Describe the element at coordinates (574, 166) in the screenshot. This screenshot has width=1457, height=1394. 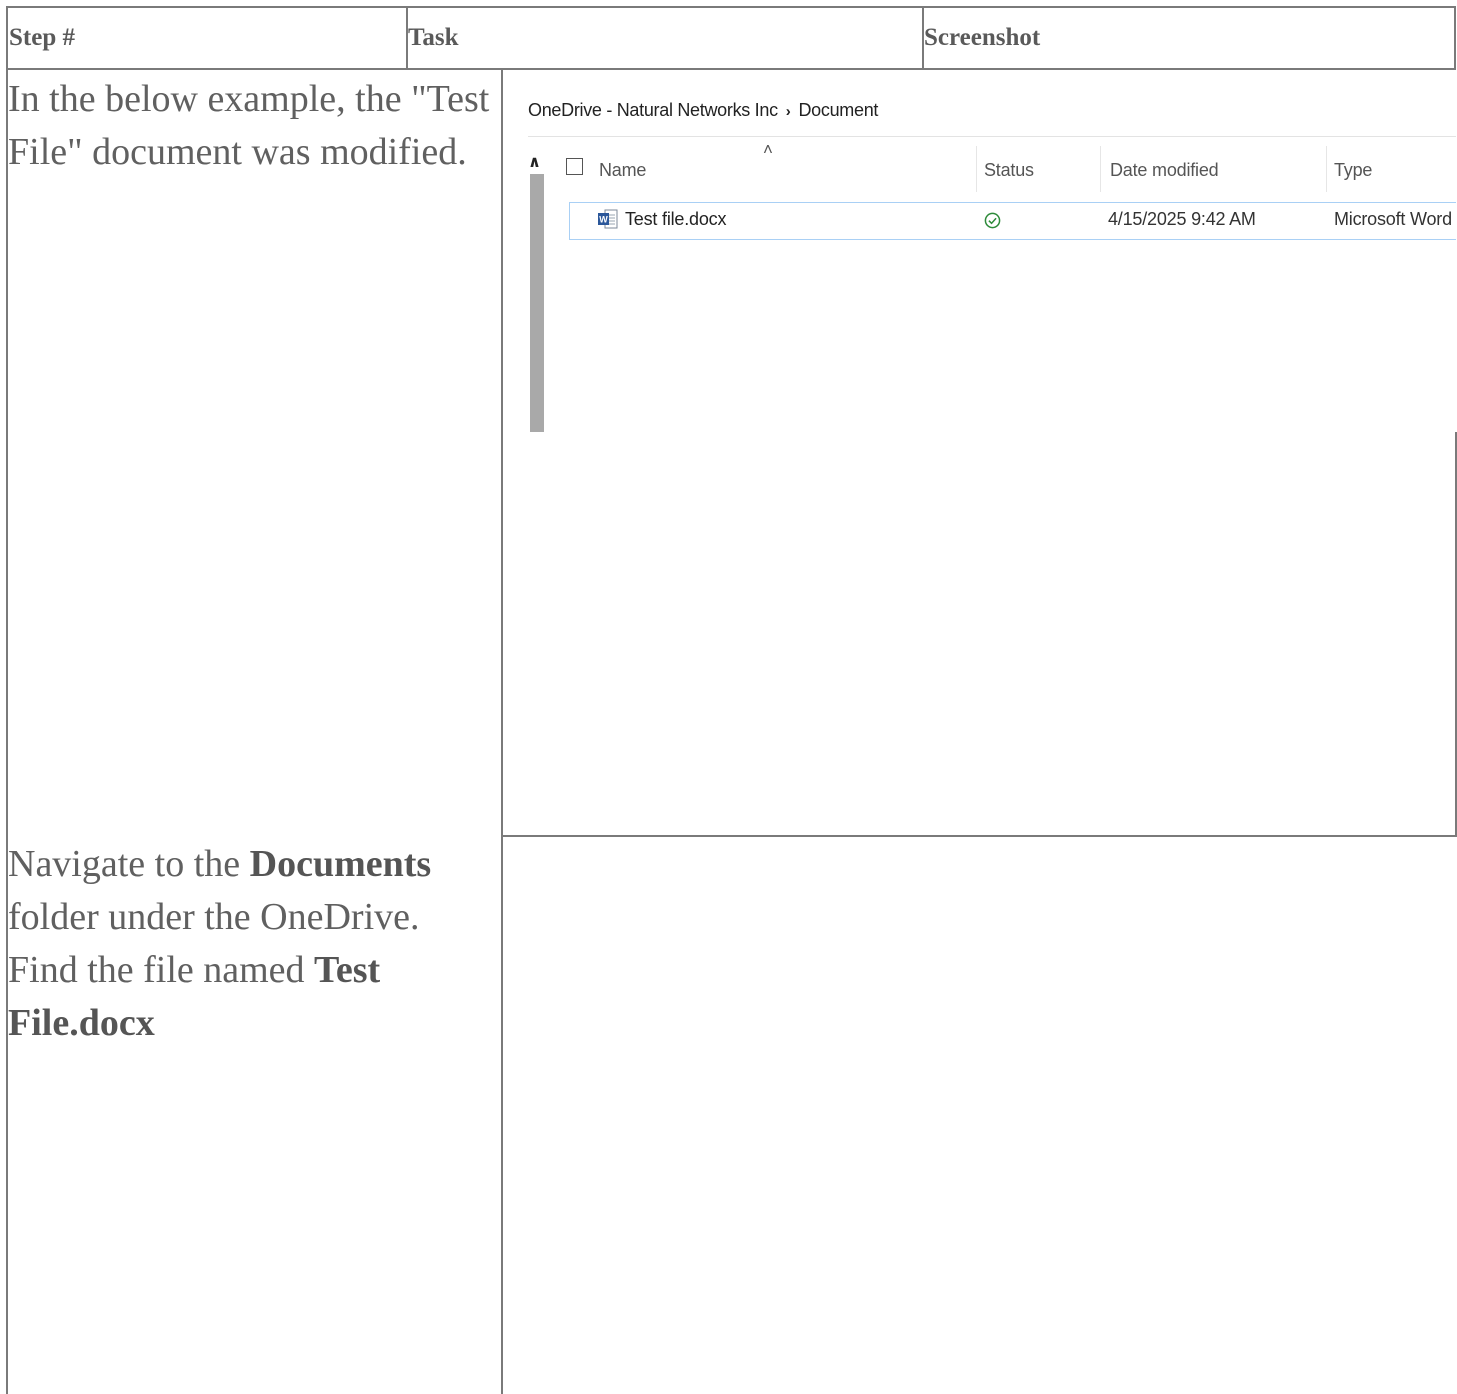
I see `select-all-checkbox` at that location.